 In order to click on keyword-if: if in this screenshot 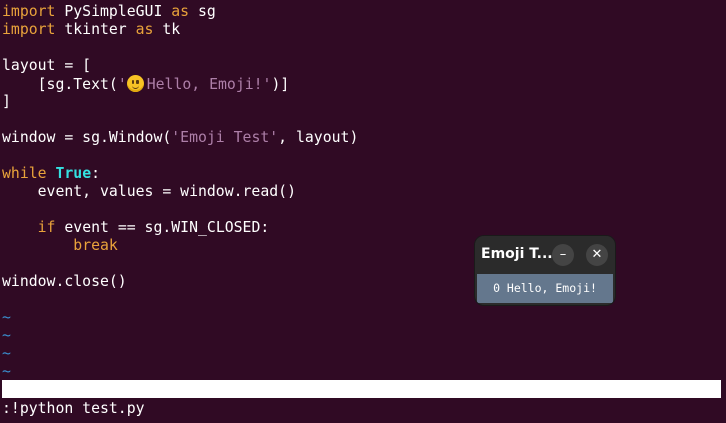, I will do `click(46, 227)`.